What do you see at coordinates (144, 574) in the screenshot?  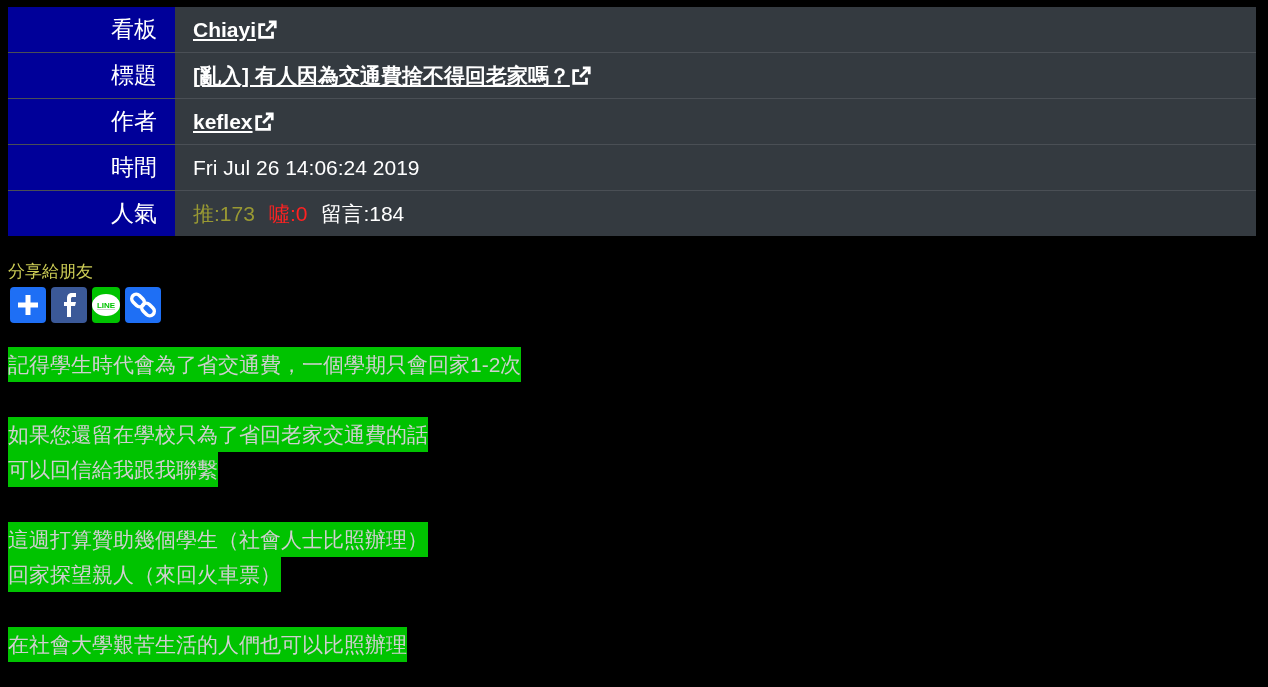 I see `post-text: 回家探望親人（來回火車票）` at bounding box center [144, 574].